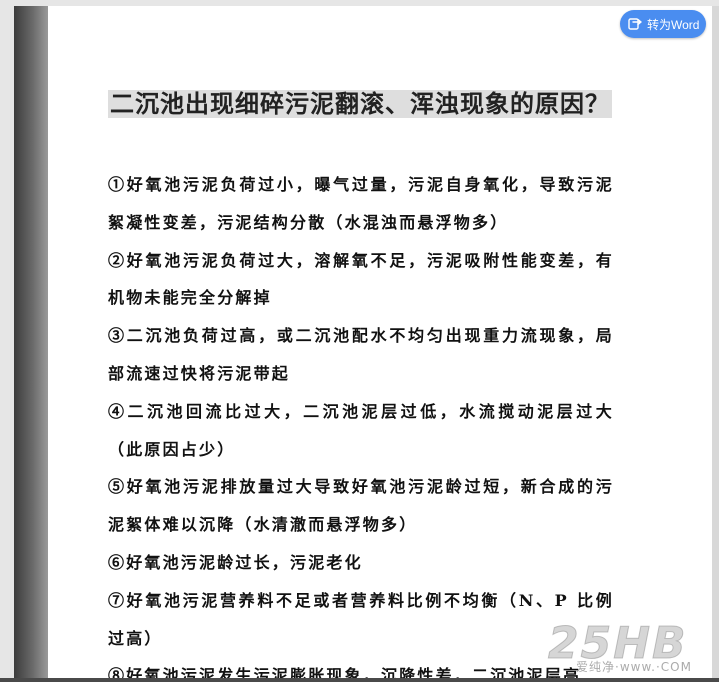 The height and width of the screenshot is (682, 719). Describe the element at coordinates (361, 619) in the screenshot. I see `paragraph-7: ⑦好氧池污泥营养料不足或者营养料比例不均衡（N、P 比例过高）` at that location.